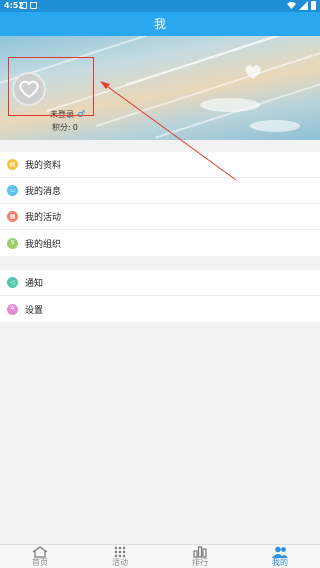  I want to click on menu-item-label: 设置, so click(34, 310).